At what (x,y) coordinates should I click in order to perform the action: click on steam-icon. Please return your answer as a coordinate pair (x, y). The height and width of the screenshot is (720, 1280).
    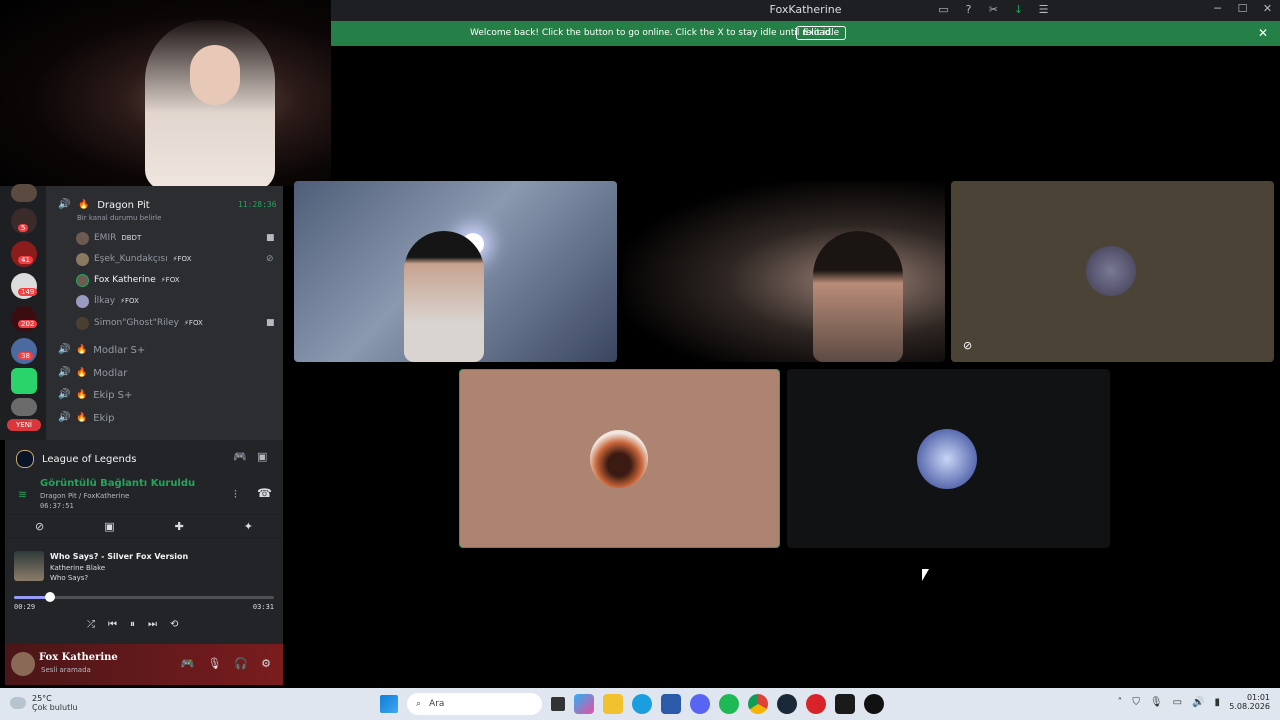
    Looking at the image, I should click on (787, 704).